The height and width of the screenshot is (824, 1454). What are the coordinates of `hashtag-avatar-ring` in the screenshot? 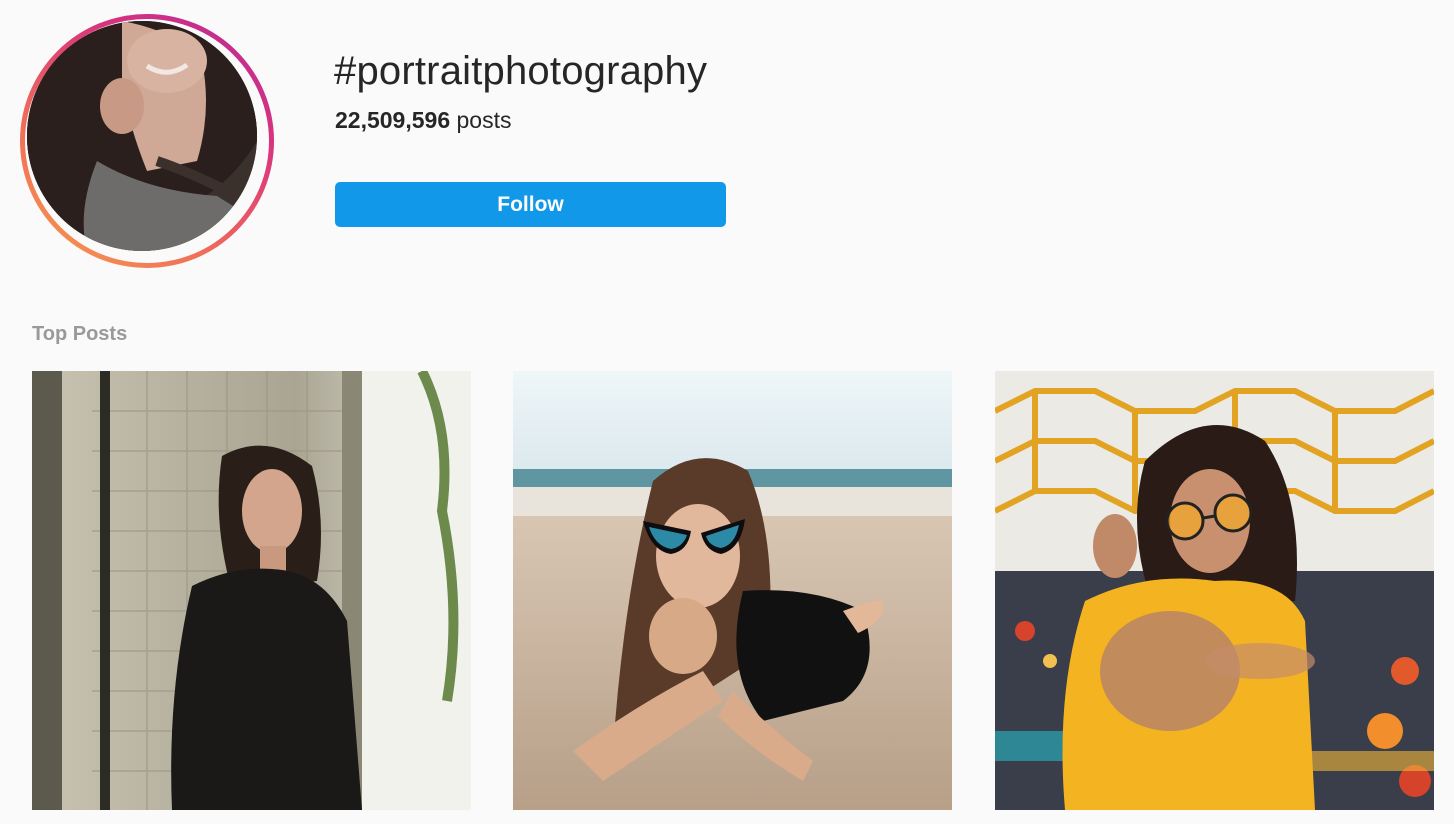 It's located at (147, 141).